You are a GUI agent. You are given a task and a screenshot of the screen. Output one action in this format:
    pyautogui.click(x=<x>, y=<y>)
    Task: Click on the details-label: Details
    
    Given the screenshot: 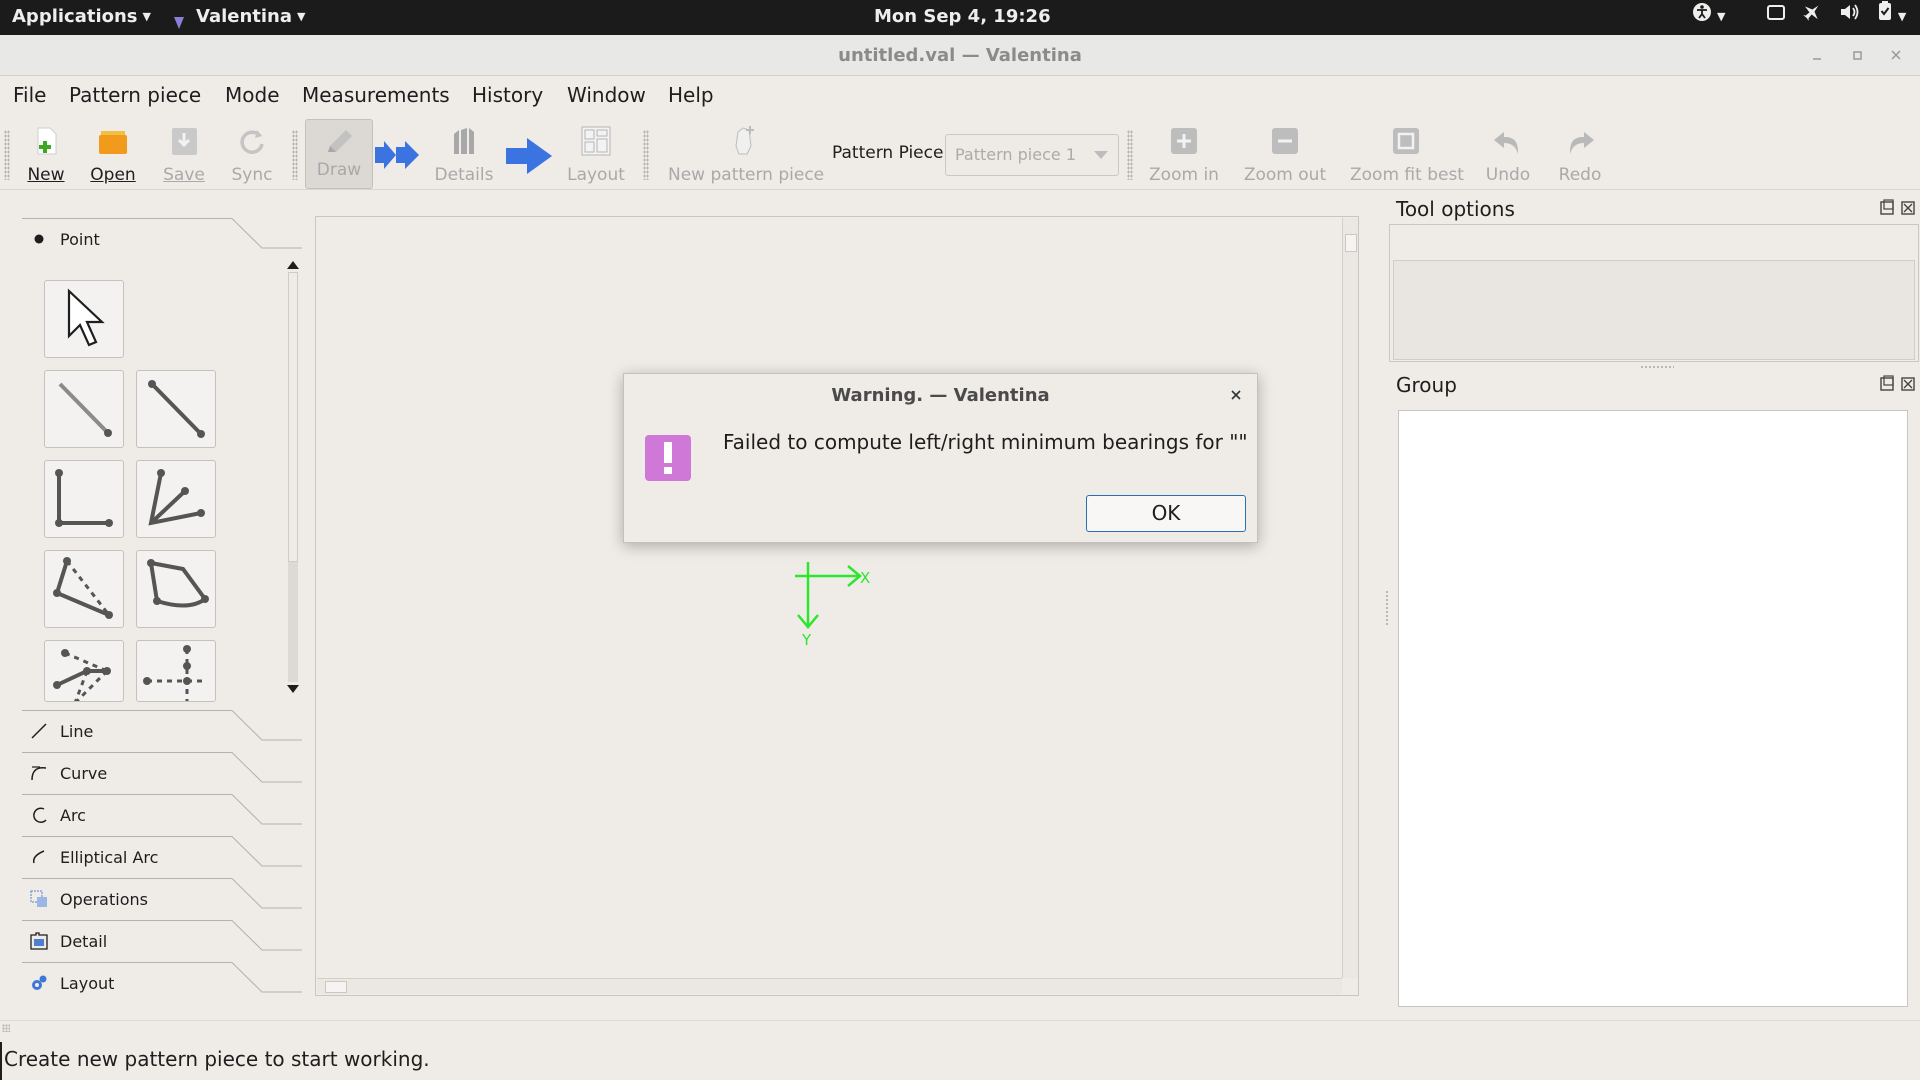 What is the action you would take?
    pyautogui.click(x=464, y=175)
    